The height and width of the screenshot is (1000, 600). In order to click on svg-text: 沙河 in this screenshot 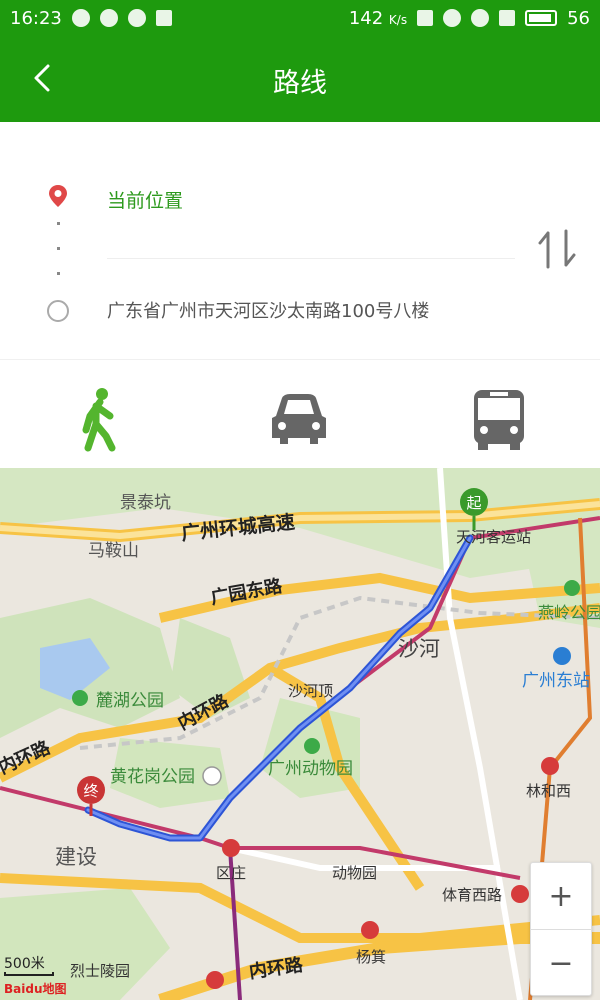, I will do `click(419, 649)`.